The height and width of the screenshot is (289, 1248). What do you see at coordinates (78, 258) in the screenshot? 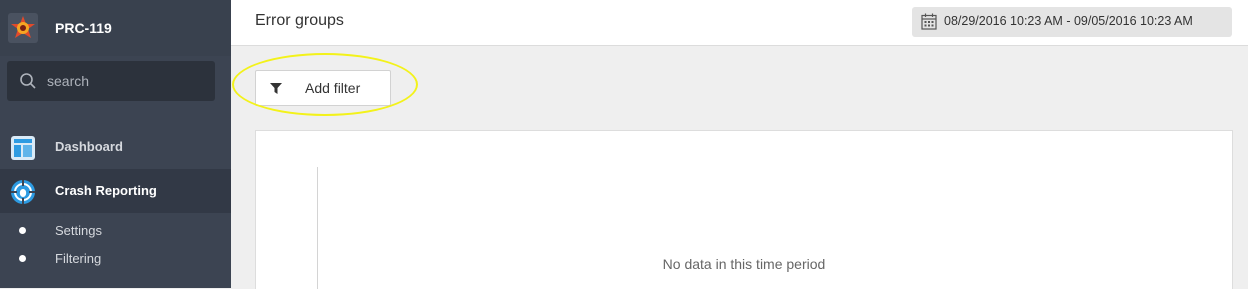
I see `sidebar-subitem-label: Filtering` at bounding box center [78, 258].